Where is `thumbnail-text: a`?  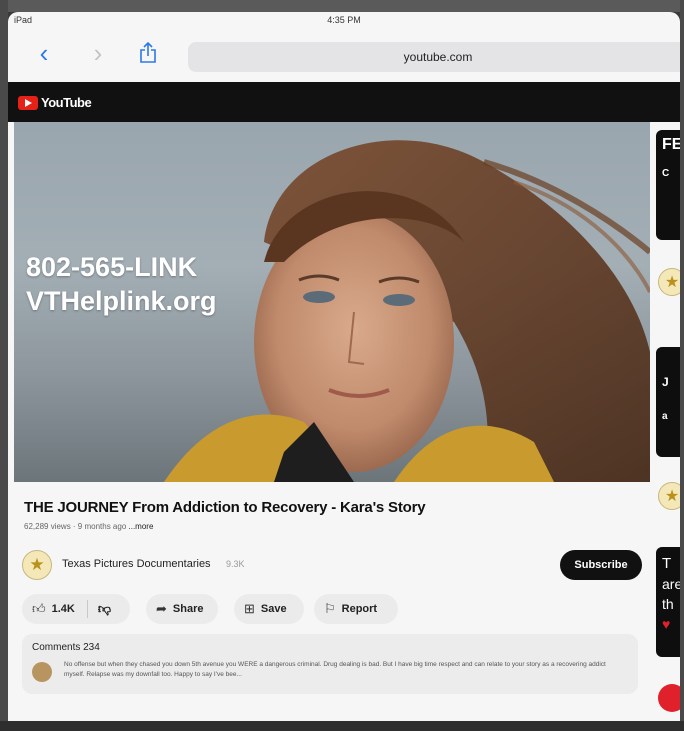 thumbnail-text: a is located at coordinates (665, 416).